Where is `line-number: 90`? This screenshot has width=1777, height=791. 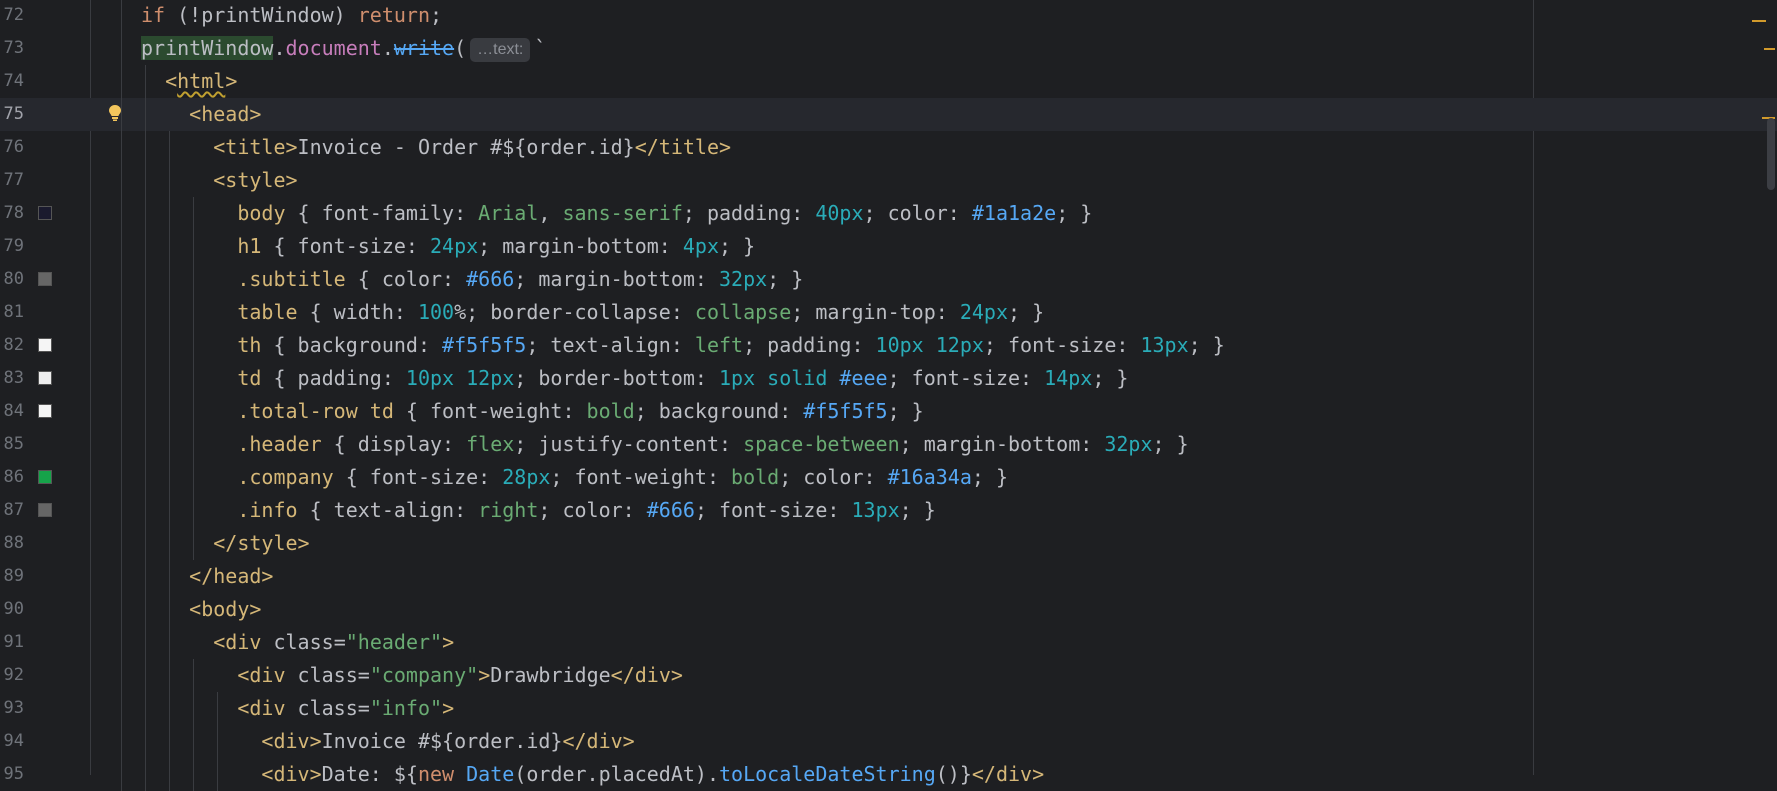
line-number: 90 is located at coordinates (12, 609).